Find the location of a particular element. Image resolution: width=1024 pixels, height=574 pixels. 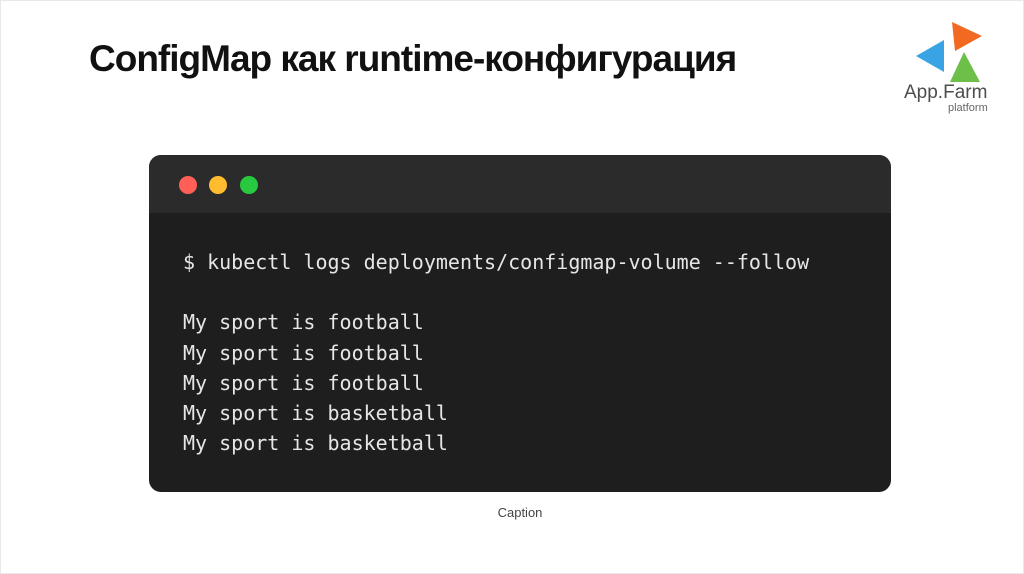

logo-triangles-icon is located at coordinates (949, 52).